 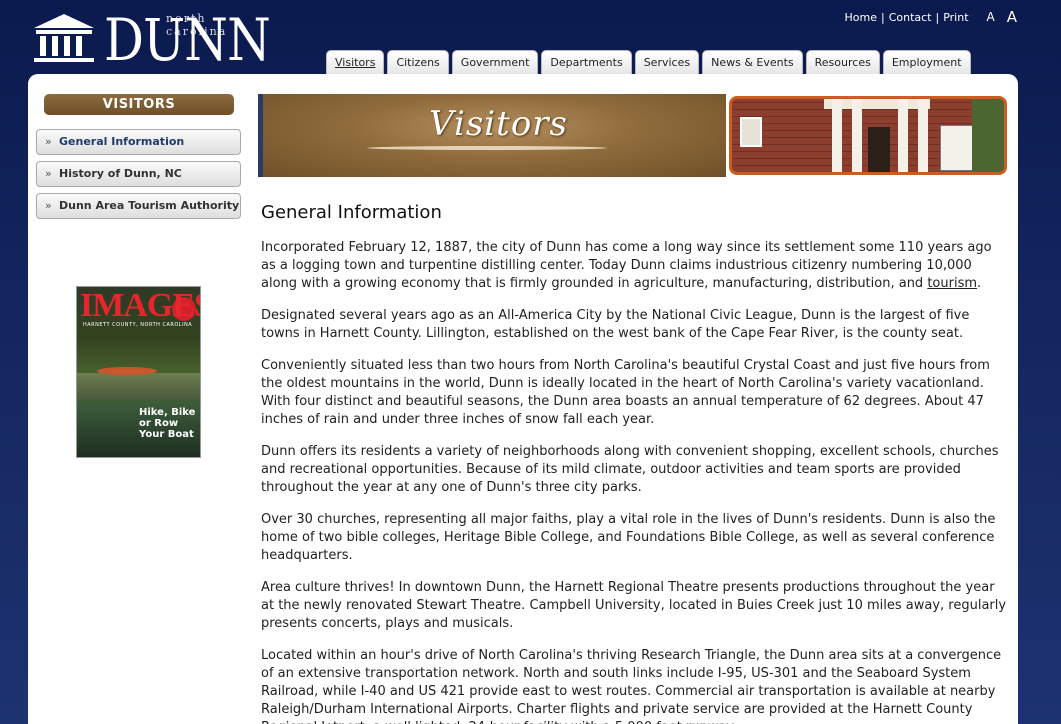 I want to click on tab-citizens: Citizens, so click(x=418, y=62).